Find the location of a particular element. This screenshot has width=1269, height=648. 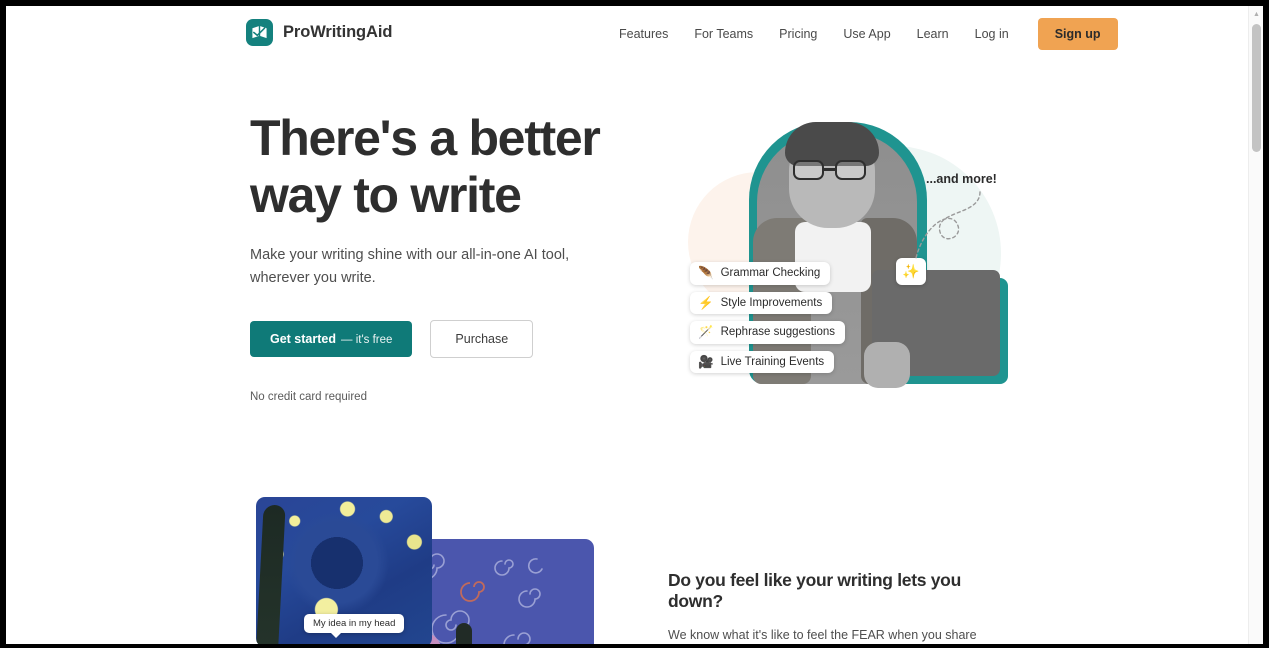

nav-link-use-app: Use App is located at coordinates (866, 34).